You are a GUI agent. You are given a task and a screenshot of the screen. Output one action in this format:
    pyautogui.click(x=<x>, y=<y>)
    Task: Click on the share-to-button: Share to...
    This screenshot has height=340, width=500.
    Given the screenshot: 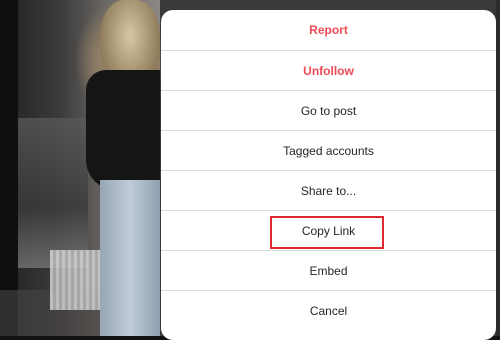 What is the action you would take?
    pyautogui.click(x=328, y=190)
    